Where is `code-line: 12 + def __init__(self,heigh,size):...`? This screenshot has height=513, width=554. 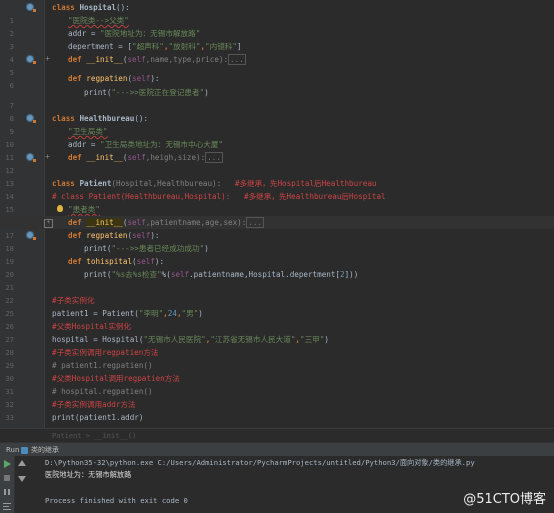
code-line: 12 + def __init__(self,heigh,size):... is located at coordinates (277, 163).